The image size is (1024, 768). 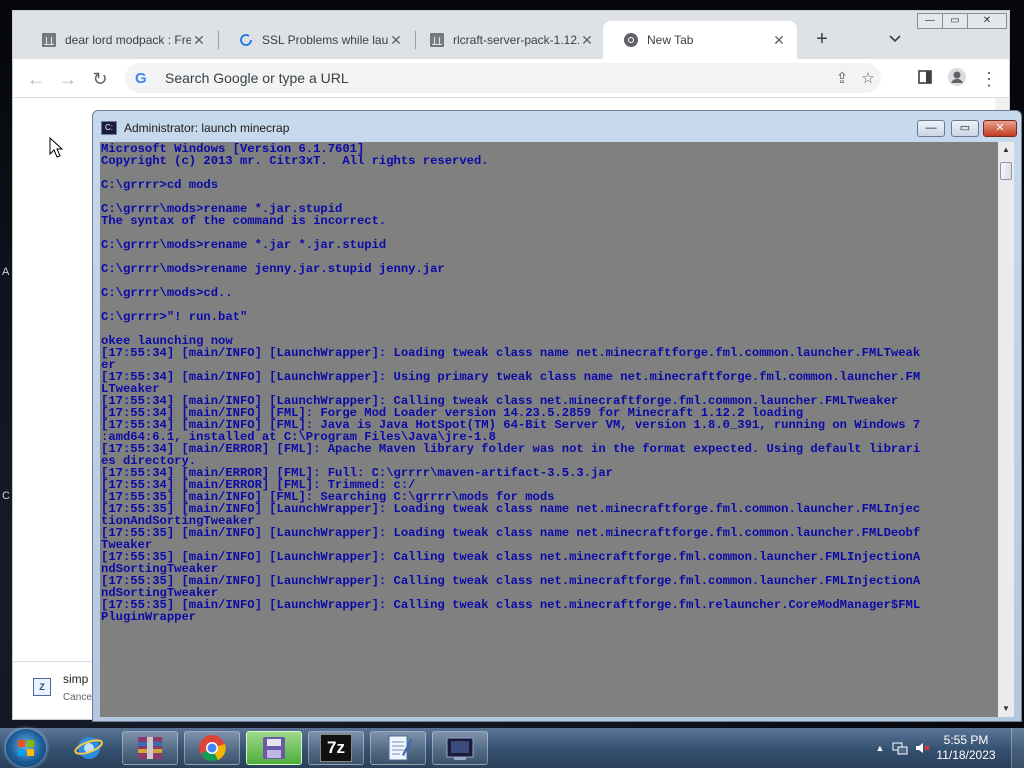 What do you see at coordinates (77, 697) in the screenshot?
I see `download-status: Cance` at bounding box center [77, 697].